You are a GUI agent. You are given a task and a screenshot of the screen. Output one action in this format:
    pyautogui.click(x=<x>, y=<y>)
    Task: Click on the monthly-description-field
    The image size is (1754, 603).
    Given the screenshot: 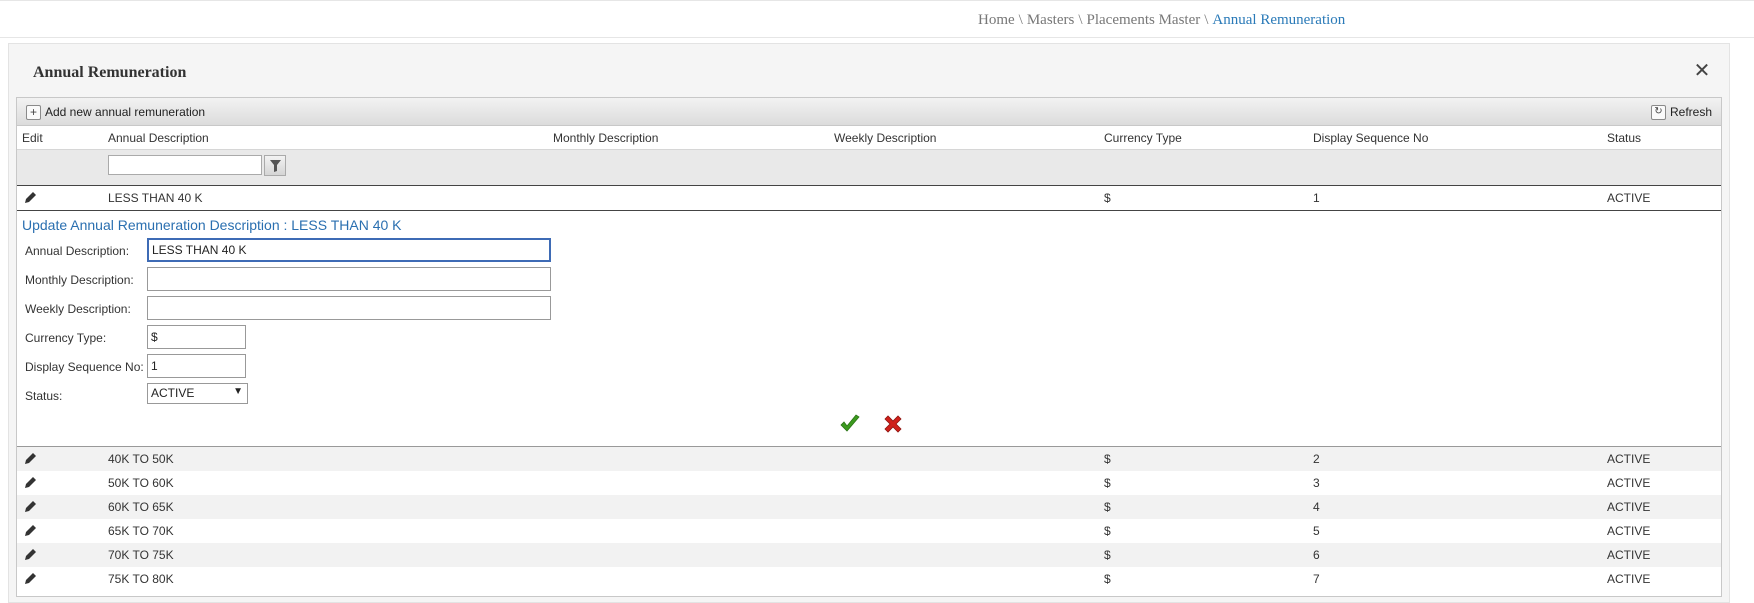 What is the action you would take?
    pyautogui.click(x=349, y=279)
    